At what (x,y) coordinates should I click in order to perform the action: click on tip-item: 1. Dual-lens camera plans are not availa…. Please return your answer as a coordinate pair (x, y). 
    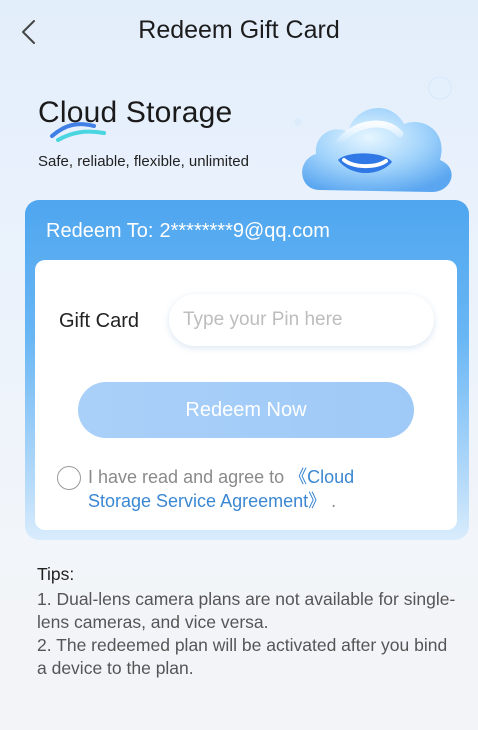
    Looking at the image, I should click on (246, 610).